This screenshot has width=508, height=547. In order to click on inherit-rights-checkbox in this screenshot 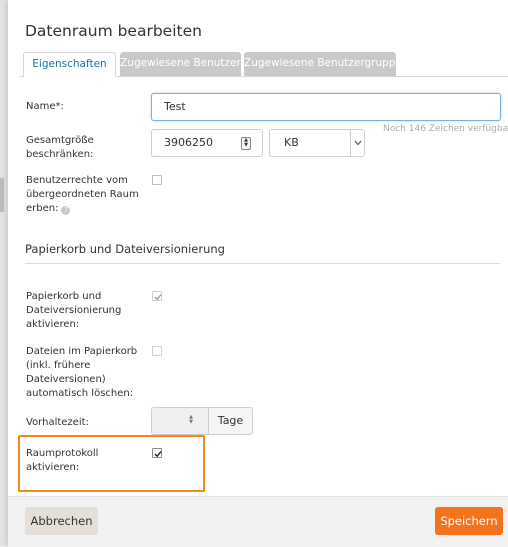, I will do `click(157, 180)`.